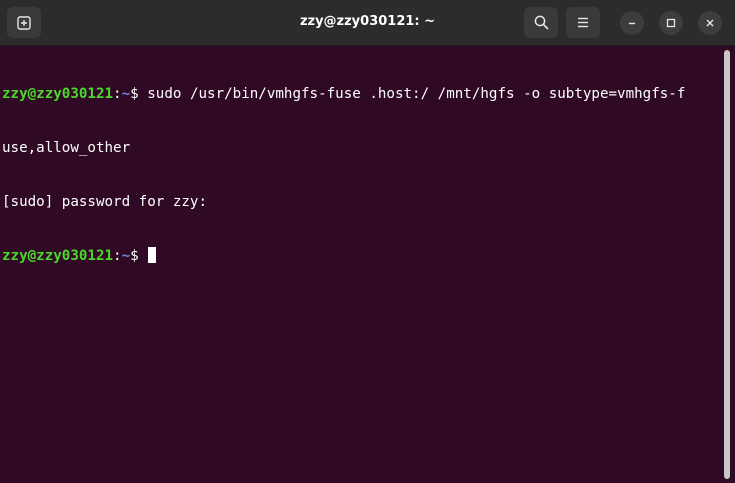 Image resolution: width=735 pixels, height=483 pixels. I want to click on close-button, so click(710, 23).